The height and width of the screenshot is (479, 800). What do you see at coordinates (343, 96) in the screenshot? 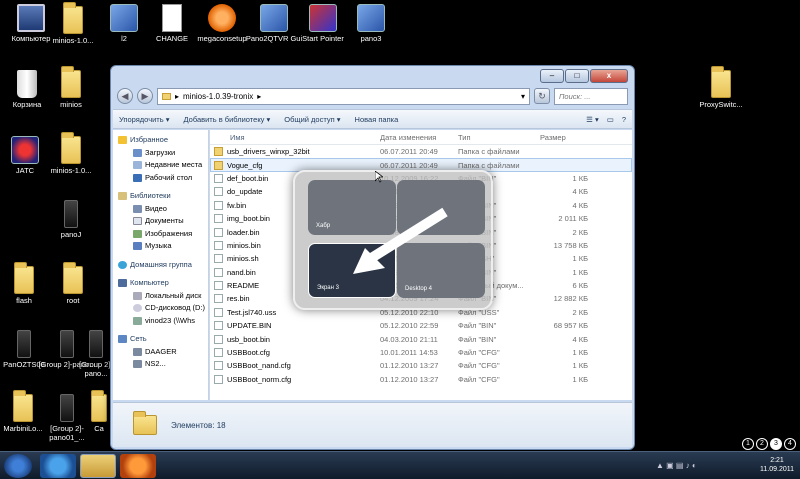
I see `address-bar: ▸ minios-1.0.39-tronix ▸ ▾` at bounding box center [343, 96].